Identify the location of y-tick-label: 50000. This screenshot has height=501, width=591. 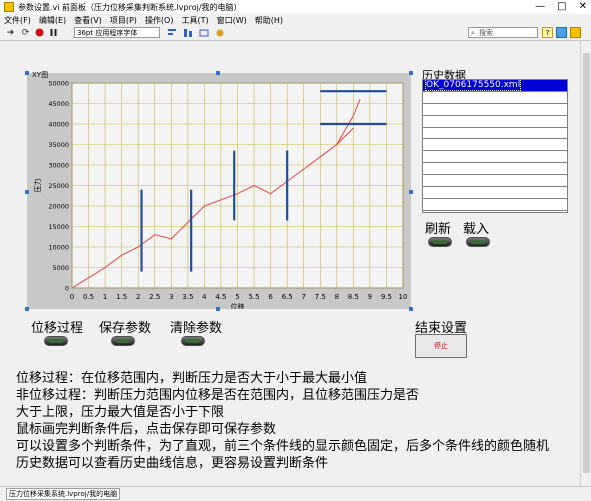
(58, 84).